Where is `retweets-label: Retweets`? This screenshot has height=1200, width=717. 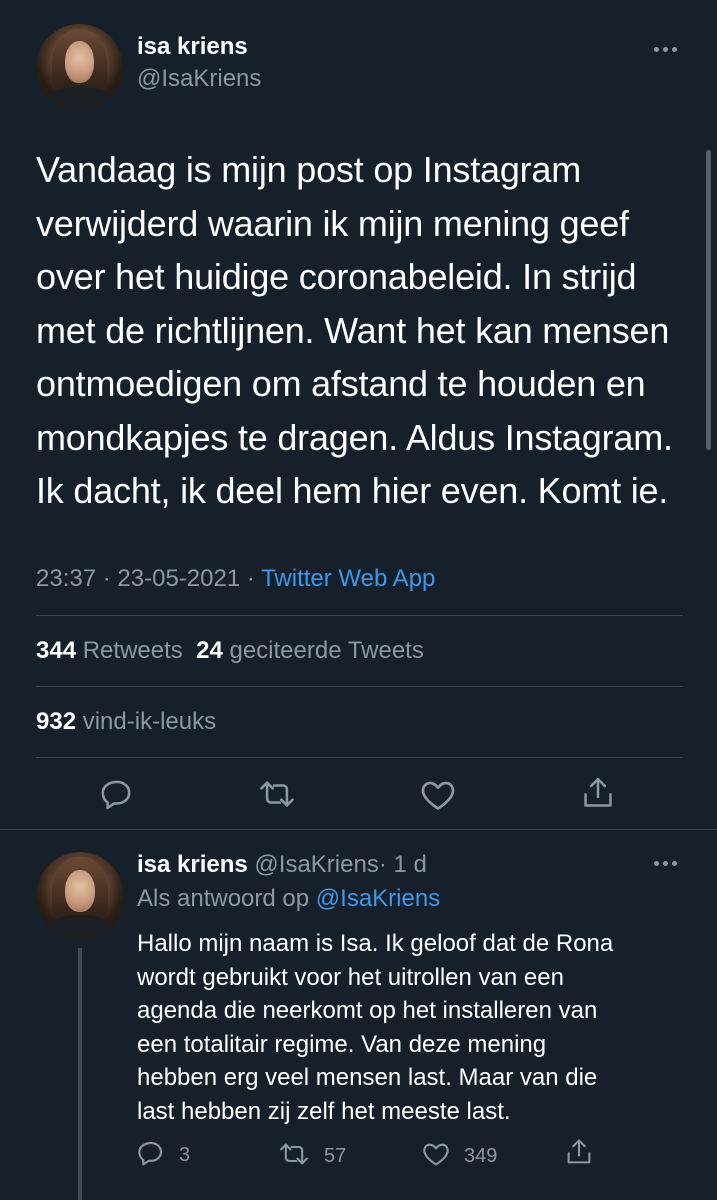
retweets-label: Retweets is located at coordinates (132, 650).